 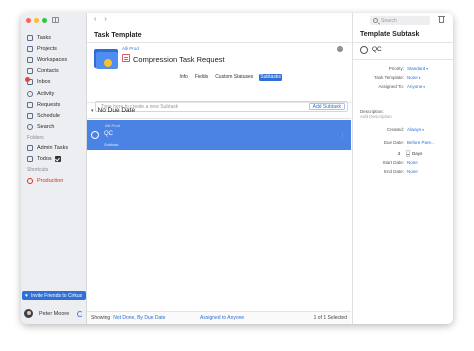 What do you see at coordinates (30, 59) in the screenshot?
I see `workspaces-icon` at bounding box center [30, 59].